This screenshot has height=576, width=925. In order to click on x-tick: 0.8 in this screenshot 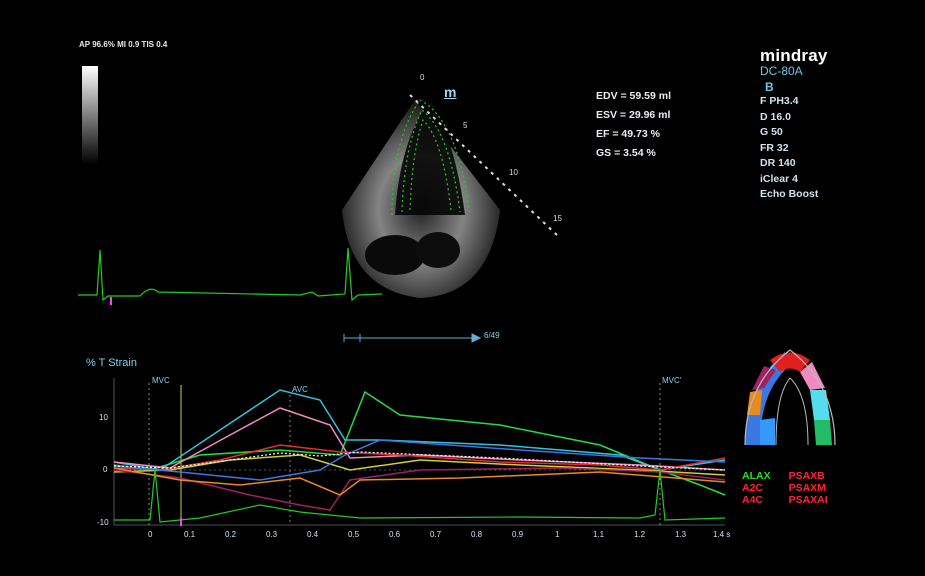, I will do `click(477, 534)`.